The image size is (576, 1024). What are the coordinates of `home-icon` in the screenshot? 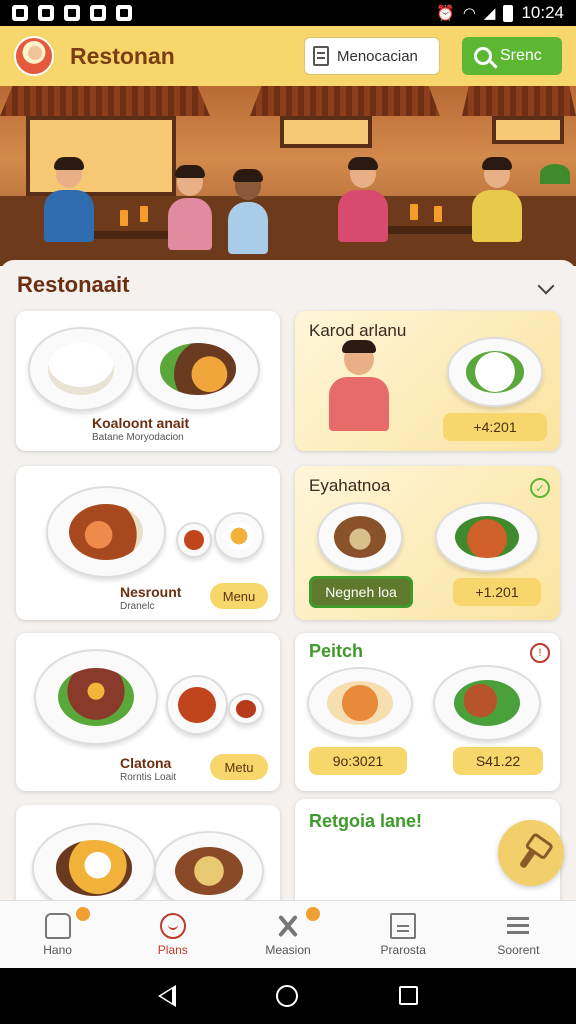 It's located at (57, 925).